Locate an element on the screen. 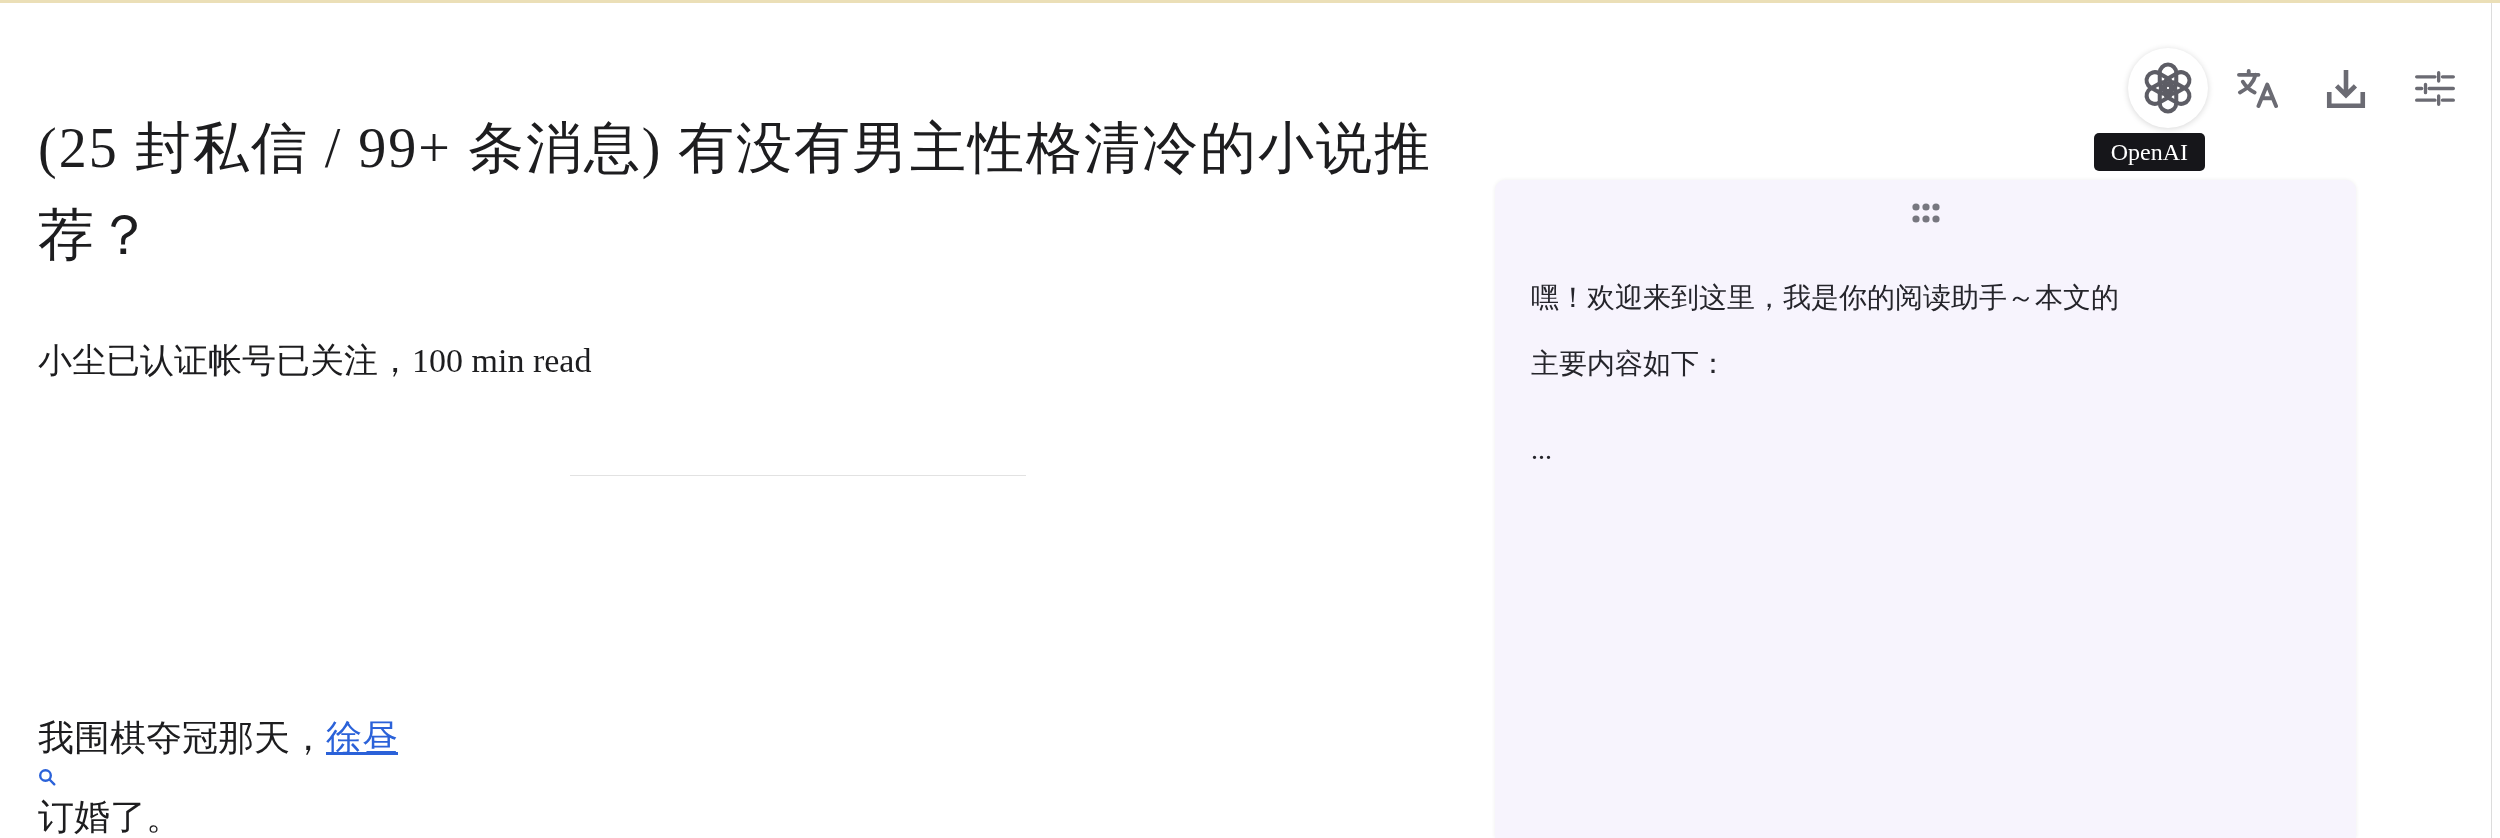 This screenshot has width=2500, height=838. article-byline: 小尘已认证帐号已关注，100 min read is located at coordinates (315, 361).